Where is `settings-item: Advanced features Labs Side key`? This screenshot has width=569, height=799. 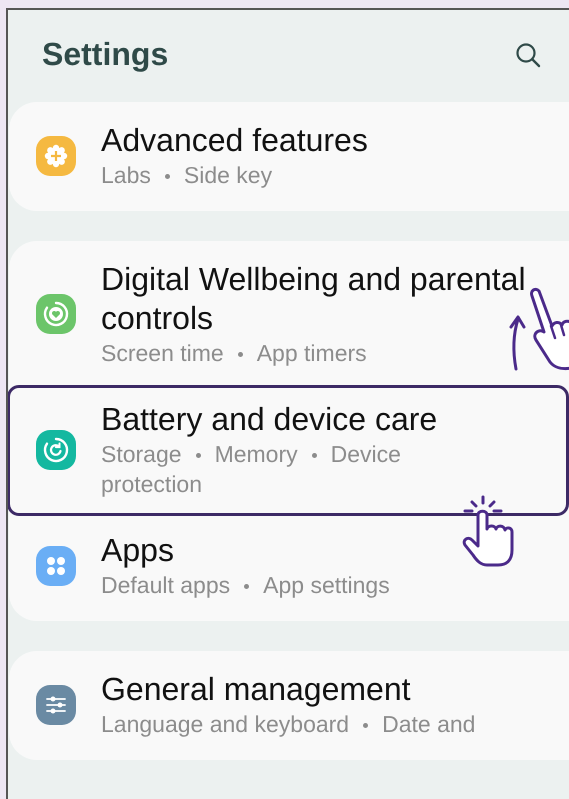 settings-item: Advanced features Labs Side key is located at coordinates (288, 156).